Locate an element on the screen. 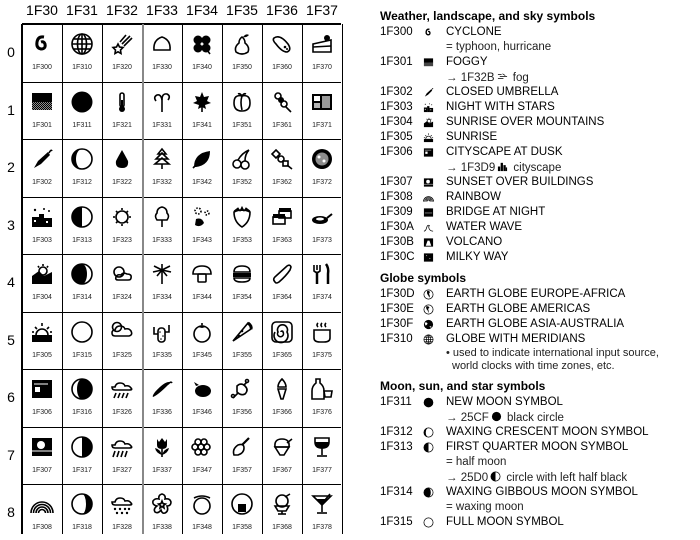 This screenshot has height=540, width=700. entry-cross-reference: → 25D0 circle with left half black is located at coordinates (536, 477).